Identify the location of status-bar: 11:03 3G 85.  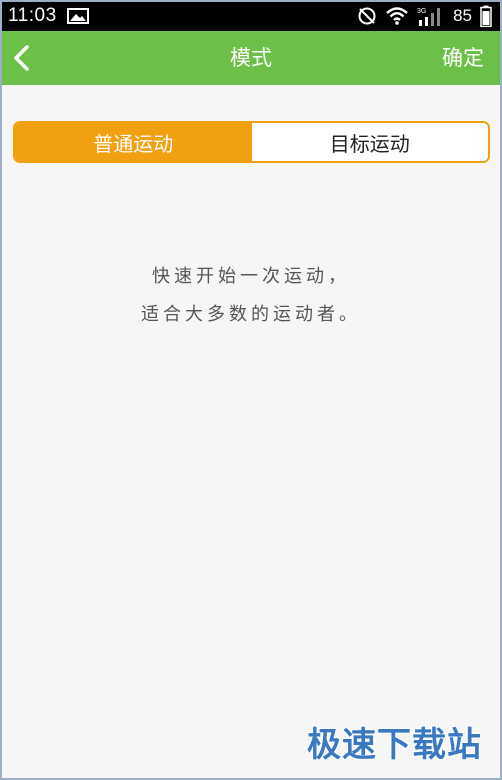
(251, 15).